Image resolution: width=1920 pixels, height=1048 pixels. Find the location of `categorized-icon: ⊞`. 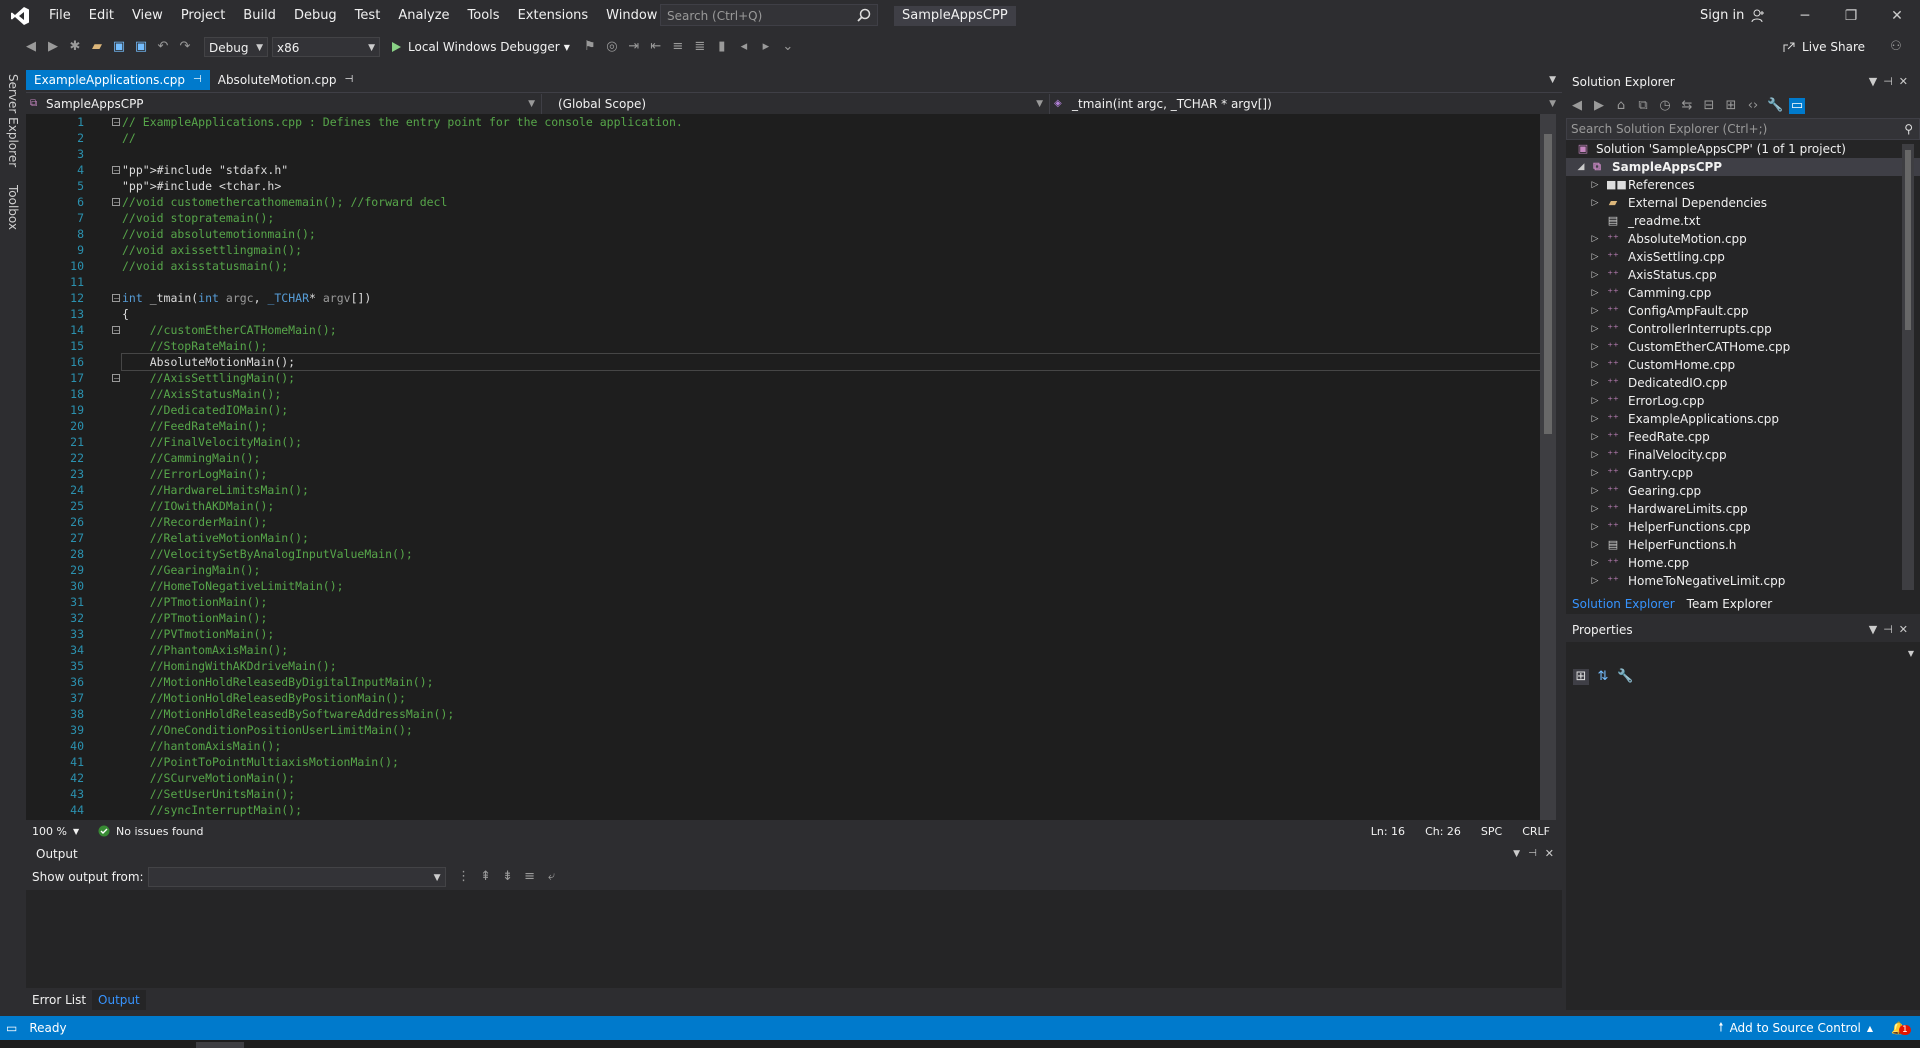

categorized-icon: ⊞ is located at coordinates (1581, 677).